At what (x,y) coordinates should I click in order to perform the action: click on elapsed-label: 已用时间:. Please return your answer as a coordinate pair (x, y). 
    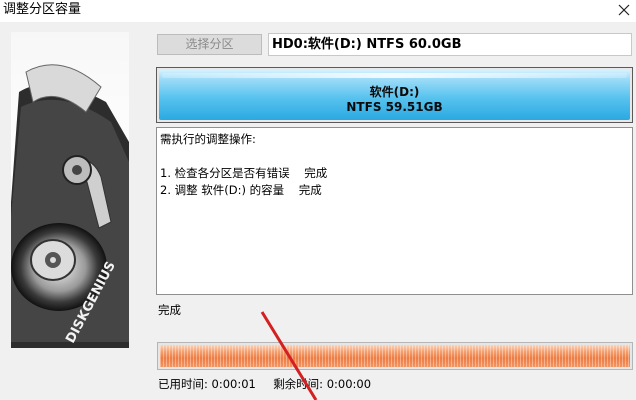
    Looking at the image, I should click on (183, 384).